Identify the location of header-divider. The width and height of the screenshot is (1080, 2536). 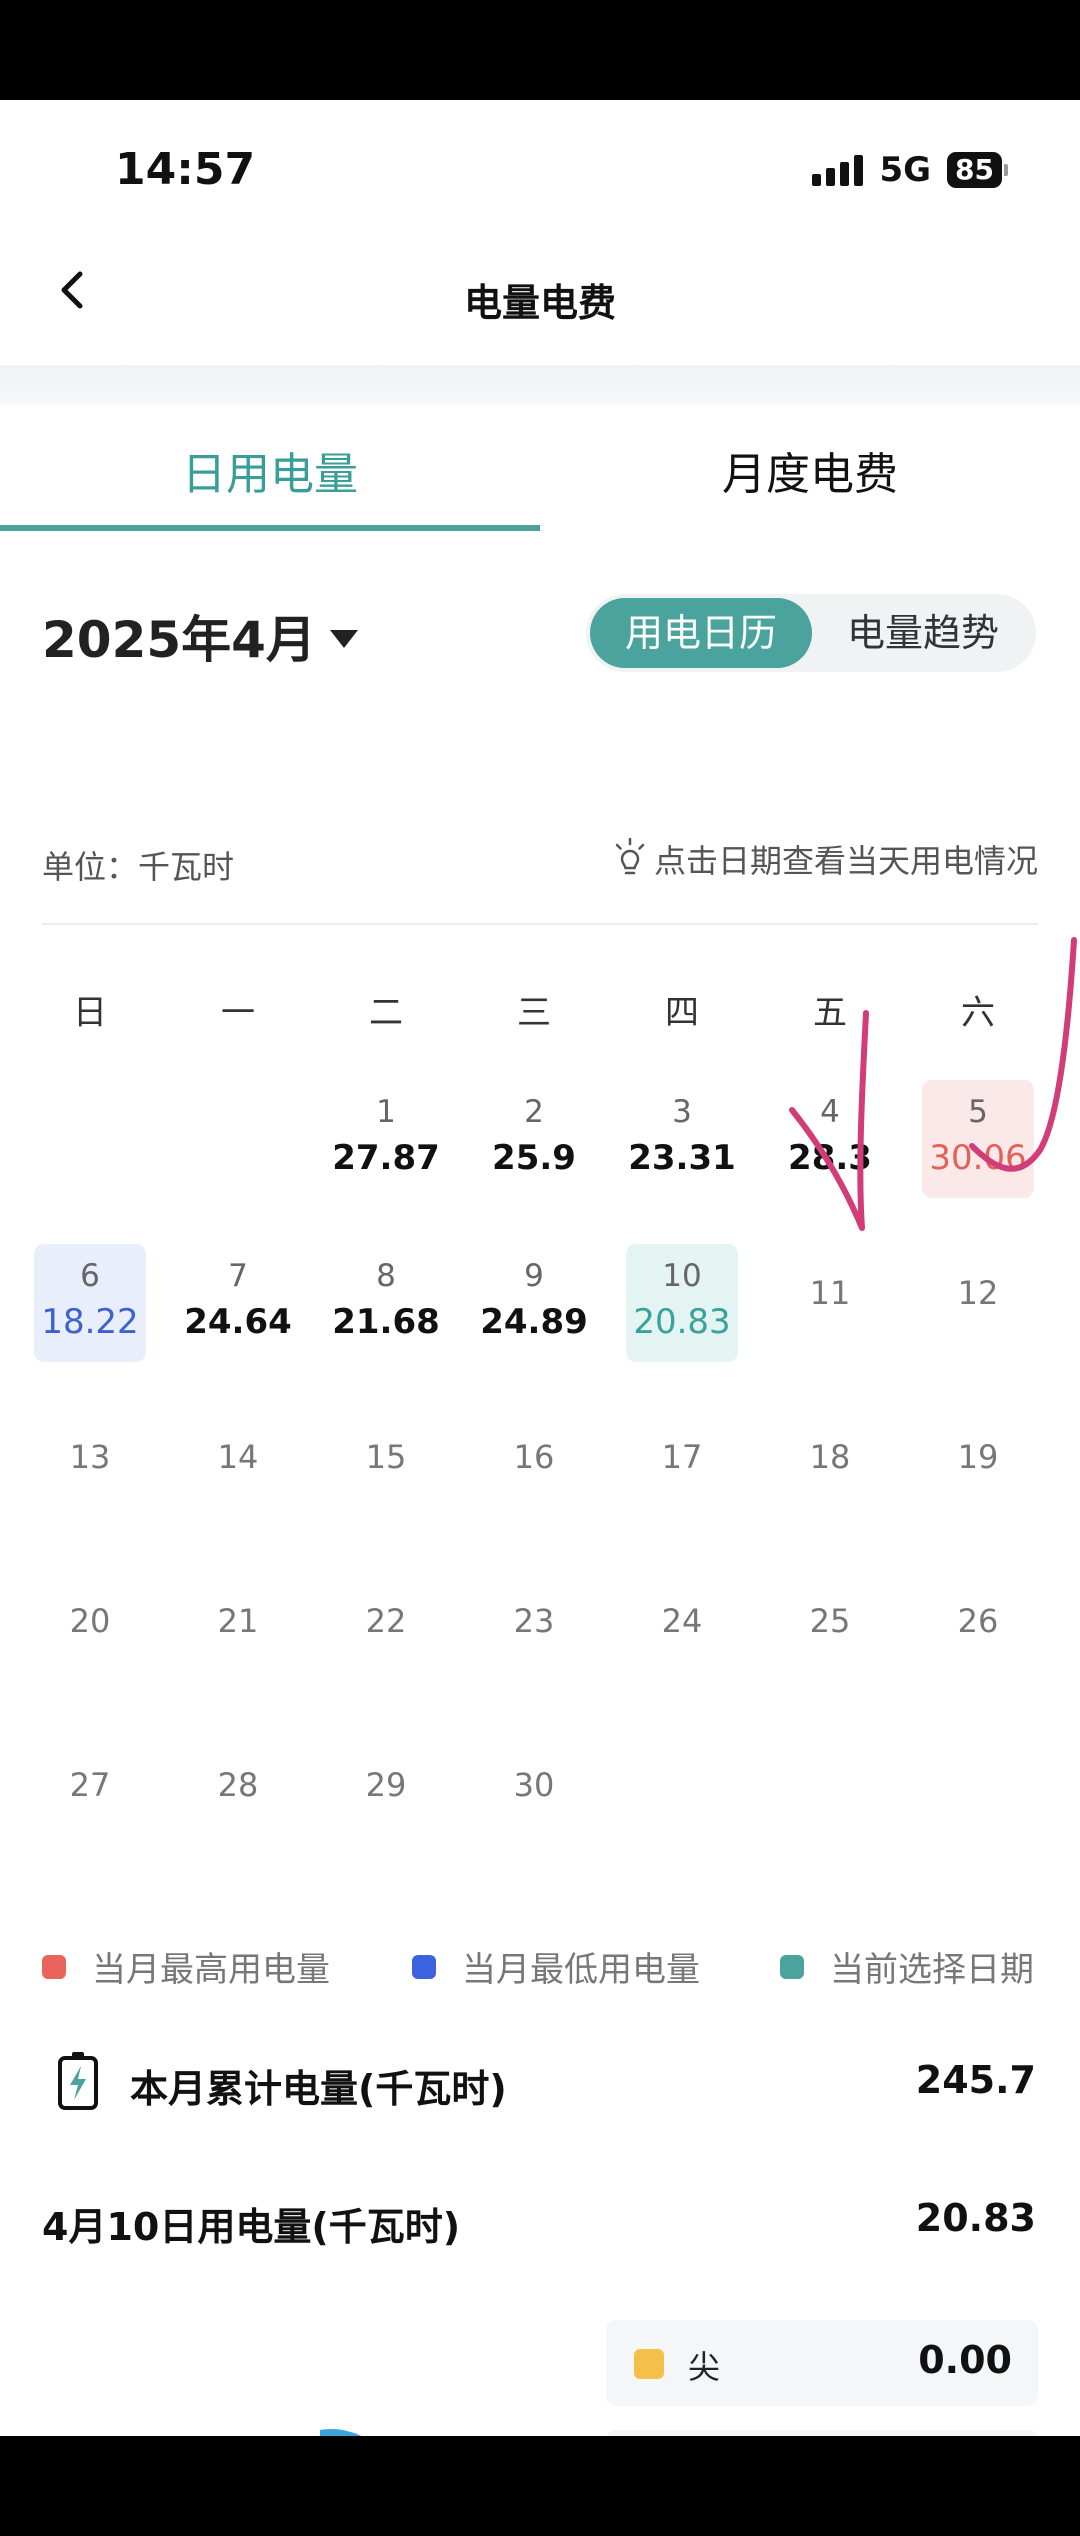
(540, 385).